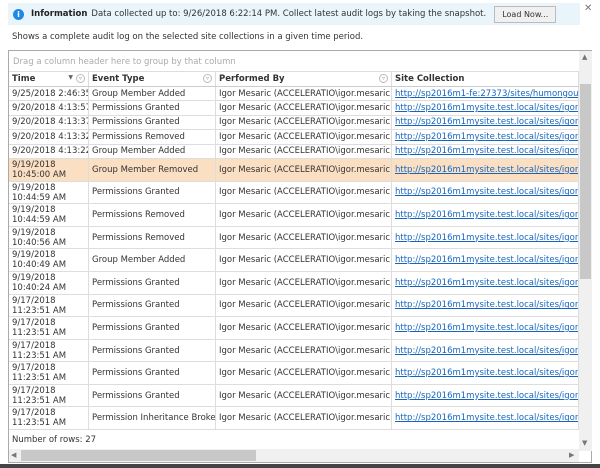 Image resolution: width=600 pixels, height=468 pixels. Describe the element at coordinates (50, 136) in the screenshot. I see `time-cell-text: 9/20/2018 4:13:32 PM` at that location.